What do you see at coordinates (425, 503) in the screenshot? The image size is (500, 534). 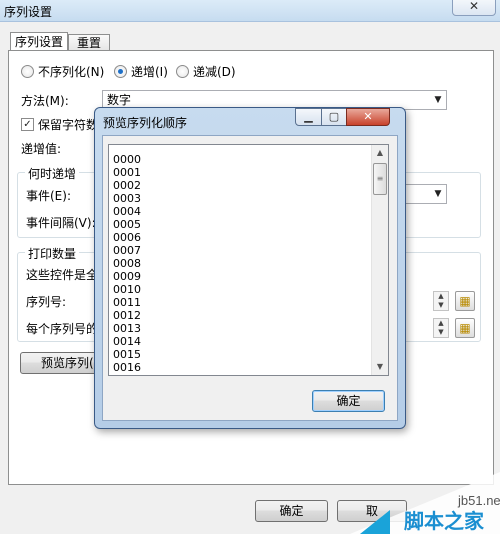 I see `watermark-logo: jb51.net 脚本之家` at bounding box center [425, 503].